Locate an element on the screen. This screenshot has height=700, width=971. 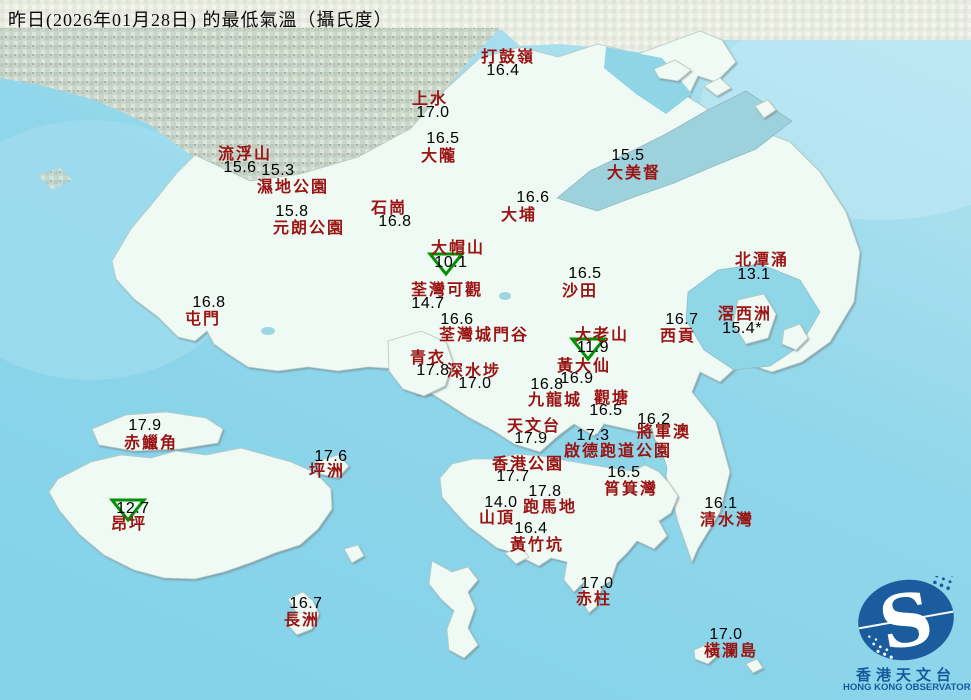
station-name: 清水灣 is located at coordinates (727, 520).